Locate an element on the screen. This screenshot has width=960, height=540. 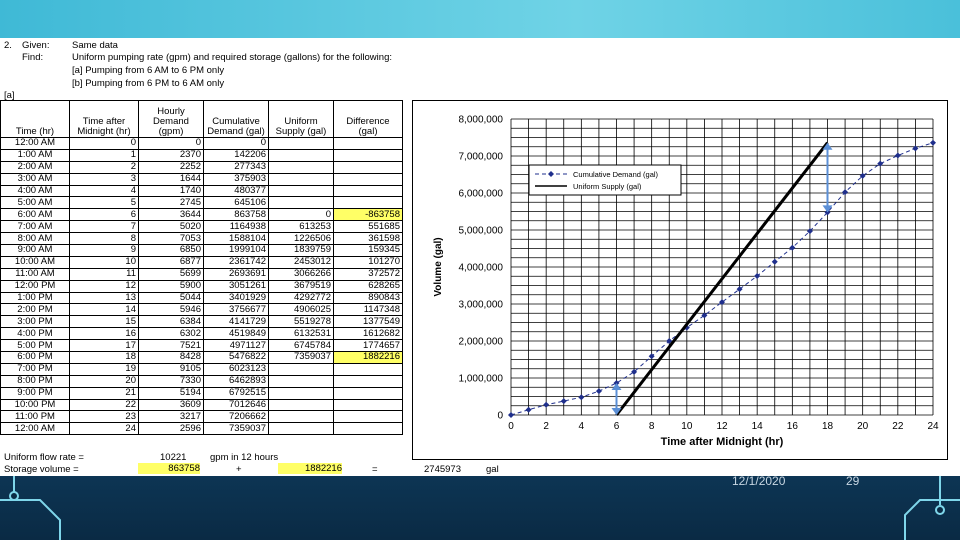
table-cell: 14 is located at coordinates (104, 310).